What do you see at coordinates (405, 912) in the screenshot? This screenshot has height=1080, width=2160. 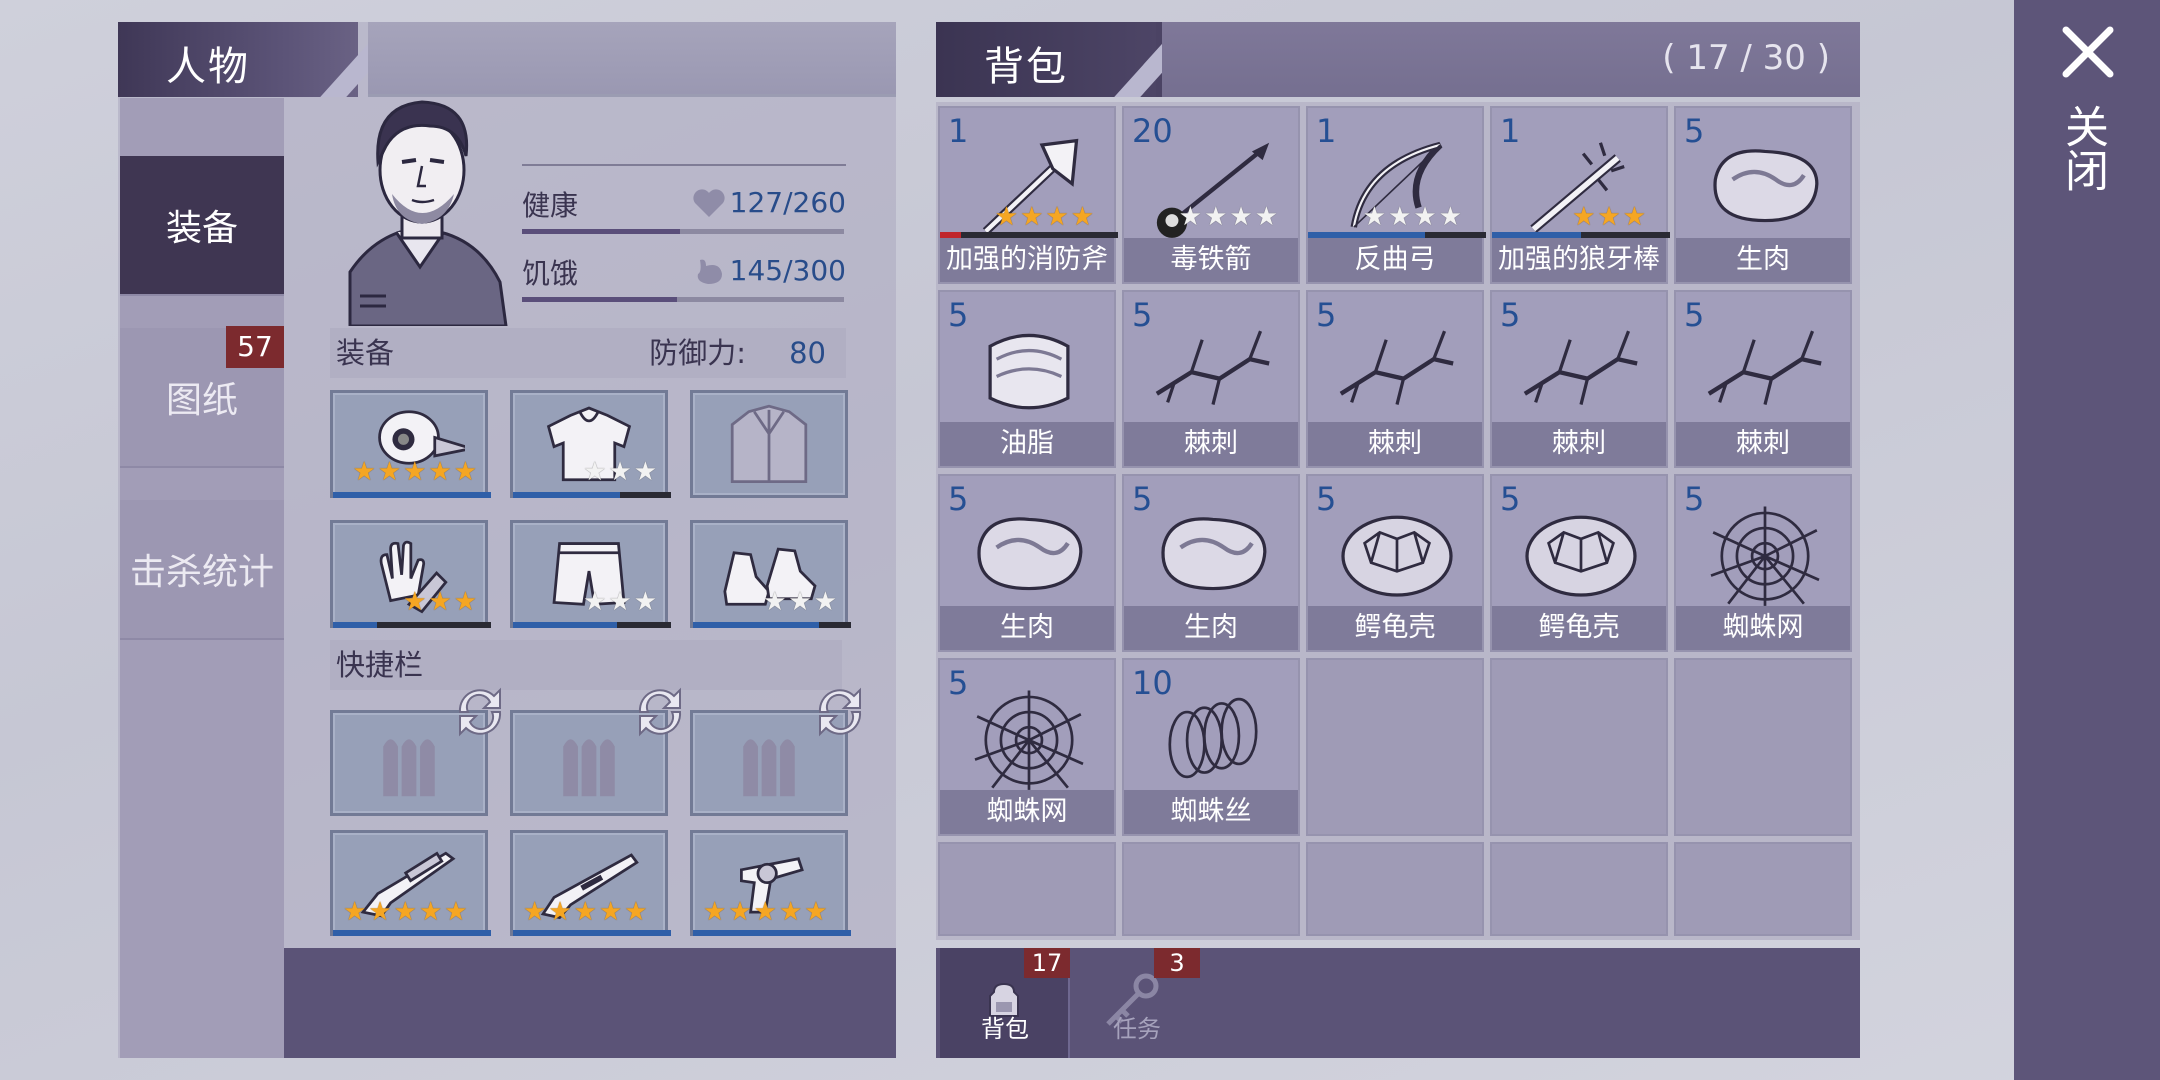 I see `rarity-stars: ★ ★ ★ ★ ★` at bounding box center [405, 912].